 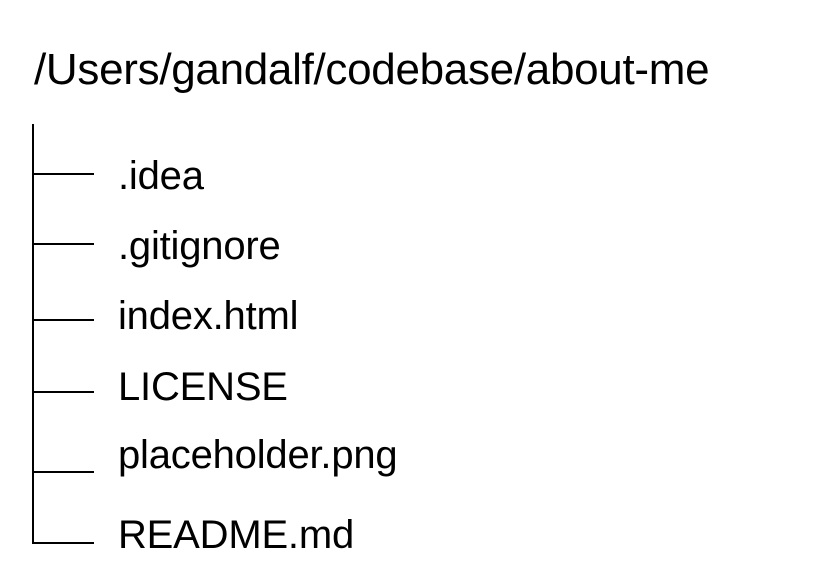 What do you see at coordinates (33, 333) in the screenshot?
I see `tree-trunk-line` at bounding box center [33, 333].